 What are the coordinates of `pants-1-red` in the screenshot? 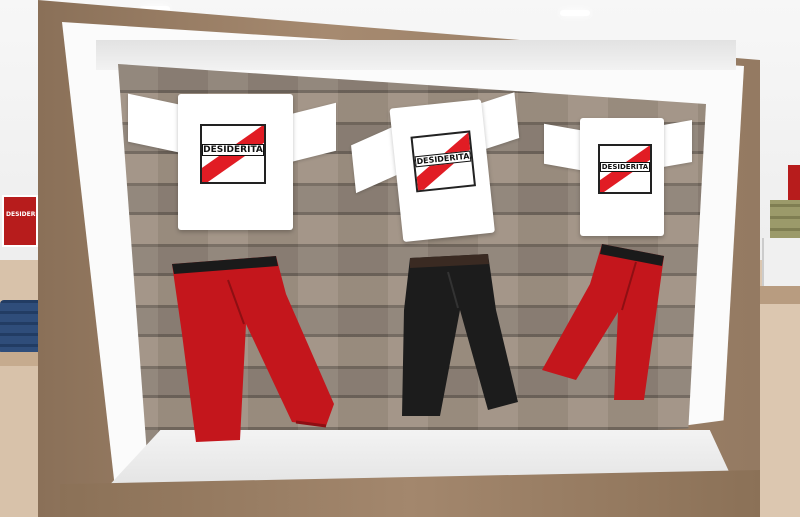 It's located at (253, 350).